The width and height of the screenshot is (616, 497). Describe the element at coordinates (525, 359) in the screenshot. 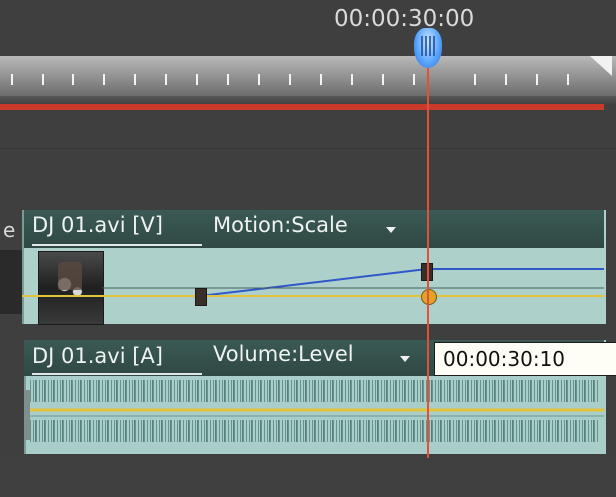

I see `timecode-tooltip: 00:00:30:10` at that location.